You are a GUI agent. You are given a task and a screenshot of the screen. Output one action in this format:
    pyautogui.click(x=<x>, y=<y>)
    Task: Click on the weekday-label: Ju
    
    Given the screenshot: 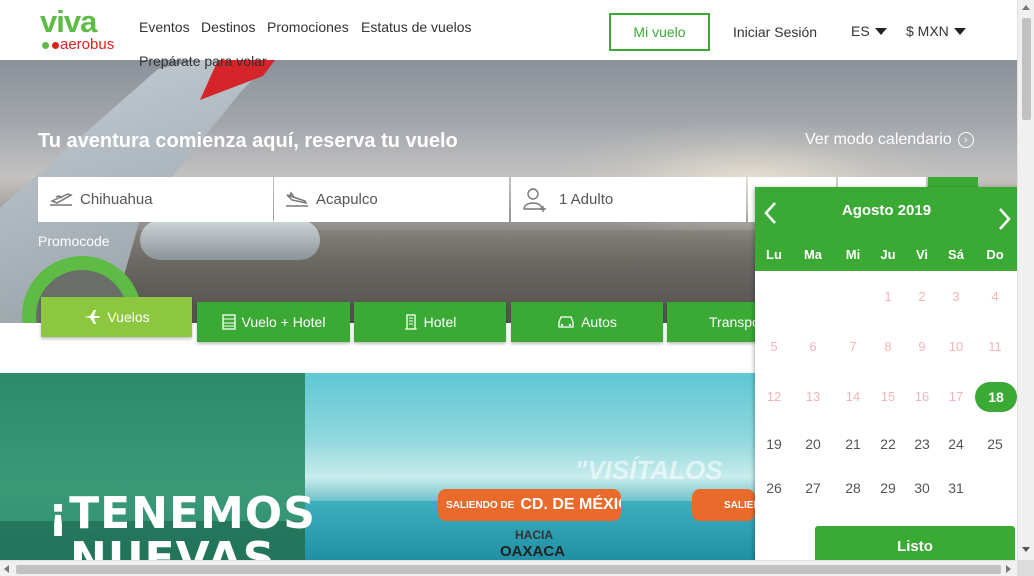 What is the action you would take?
    pyautogui.click(x=888, y=254)
    